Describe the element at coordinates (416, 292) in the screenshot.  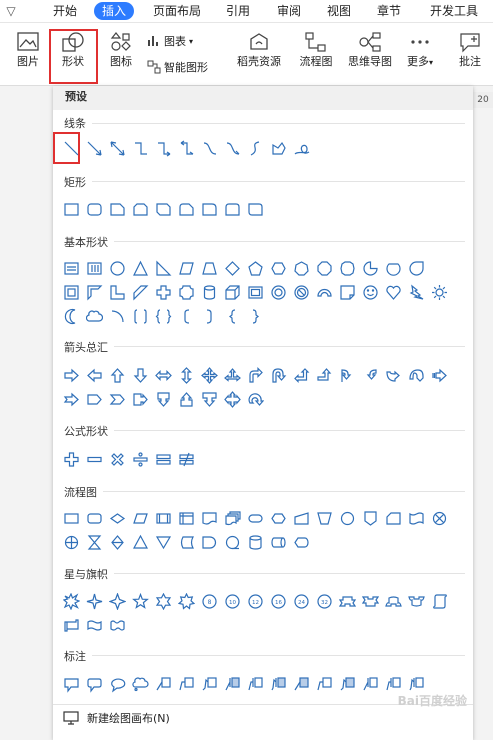
I see `lightning-bolt-shape` at that location.